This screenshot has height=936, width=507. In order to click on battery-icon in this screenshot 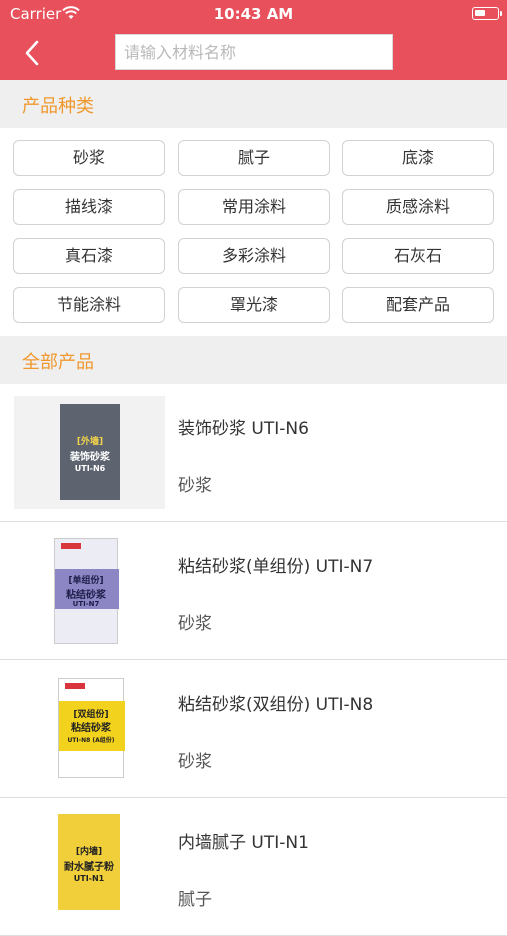, I will do `click(485, 13)`.